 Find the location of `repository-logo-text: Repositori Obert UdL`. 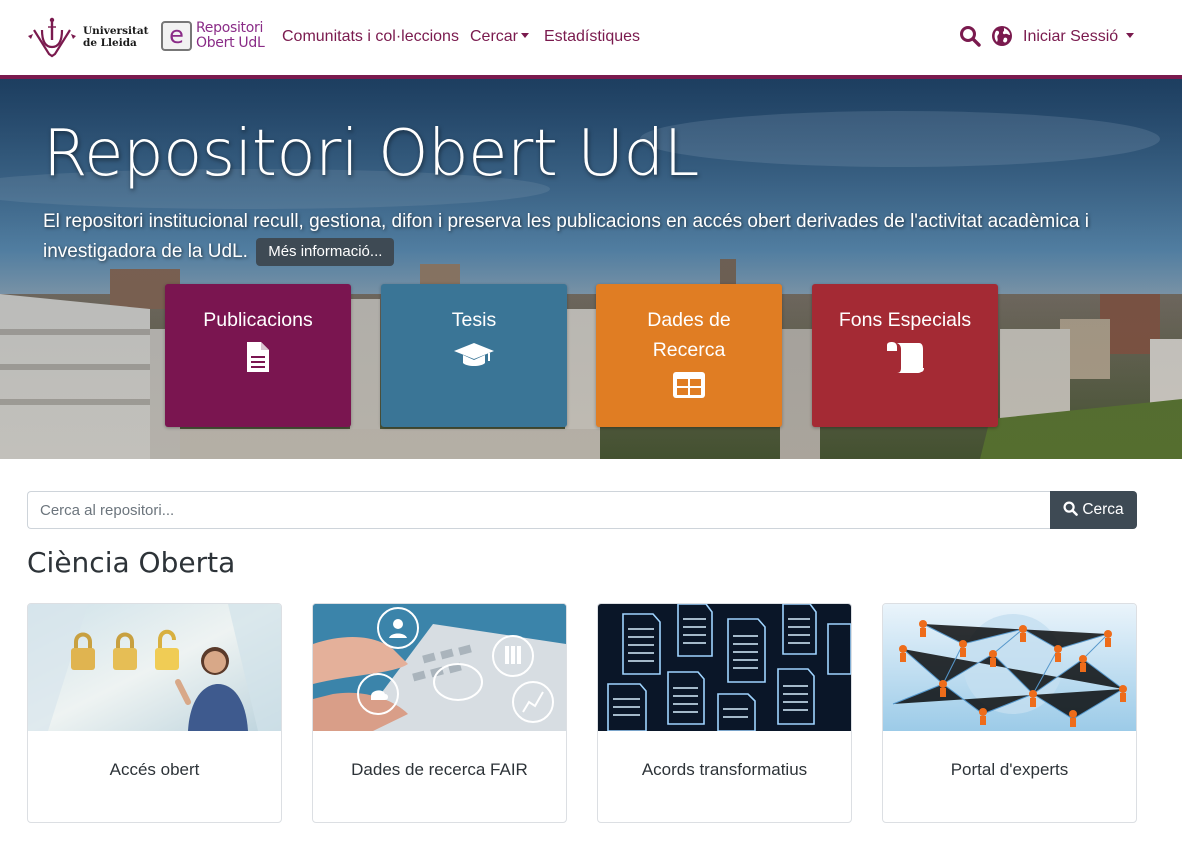

repository-logo-text: Repositori Obert UdL is located at coordinates (230, 35).